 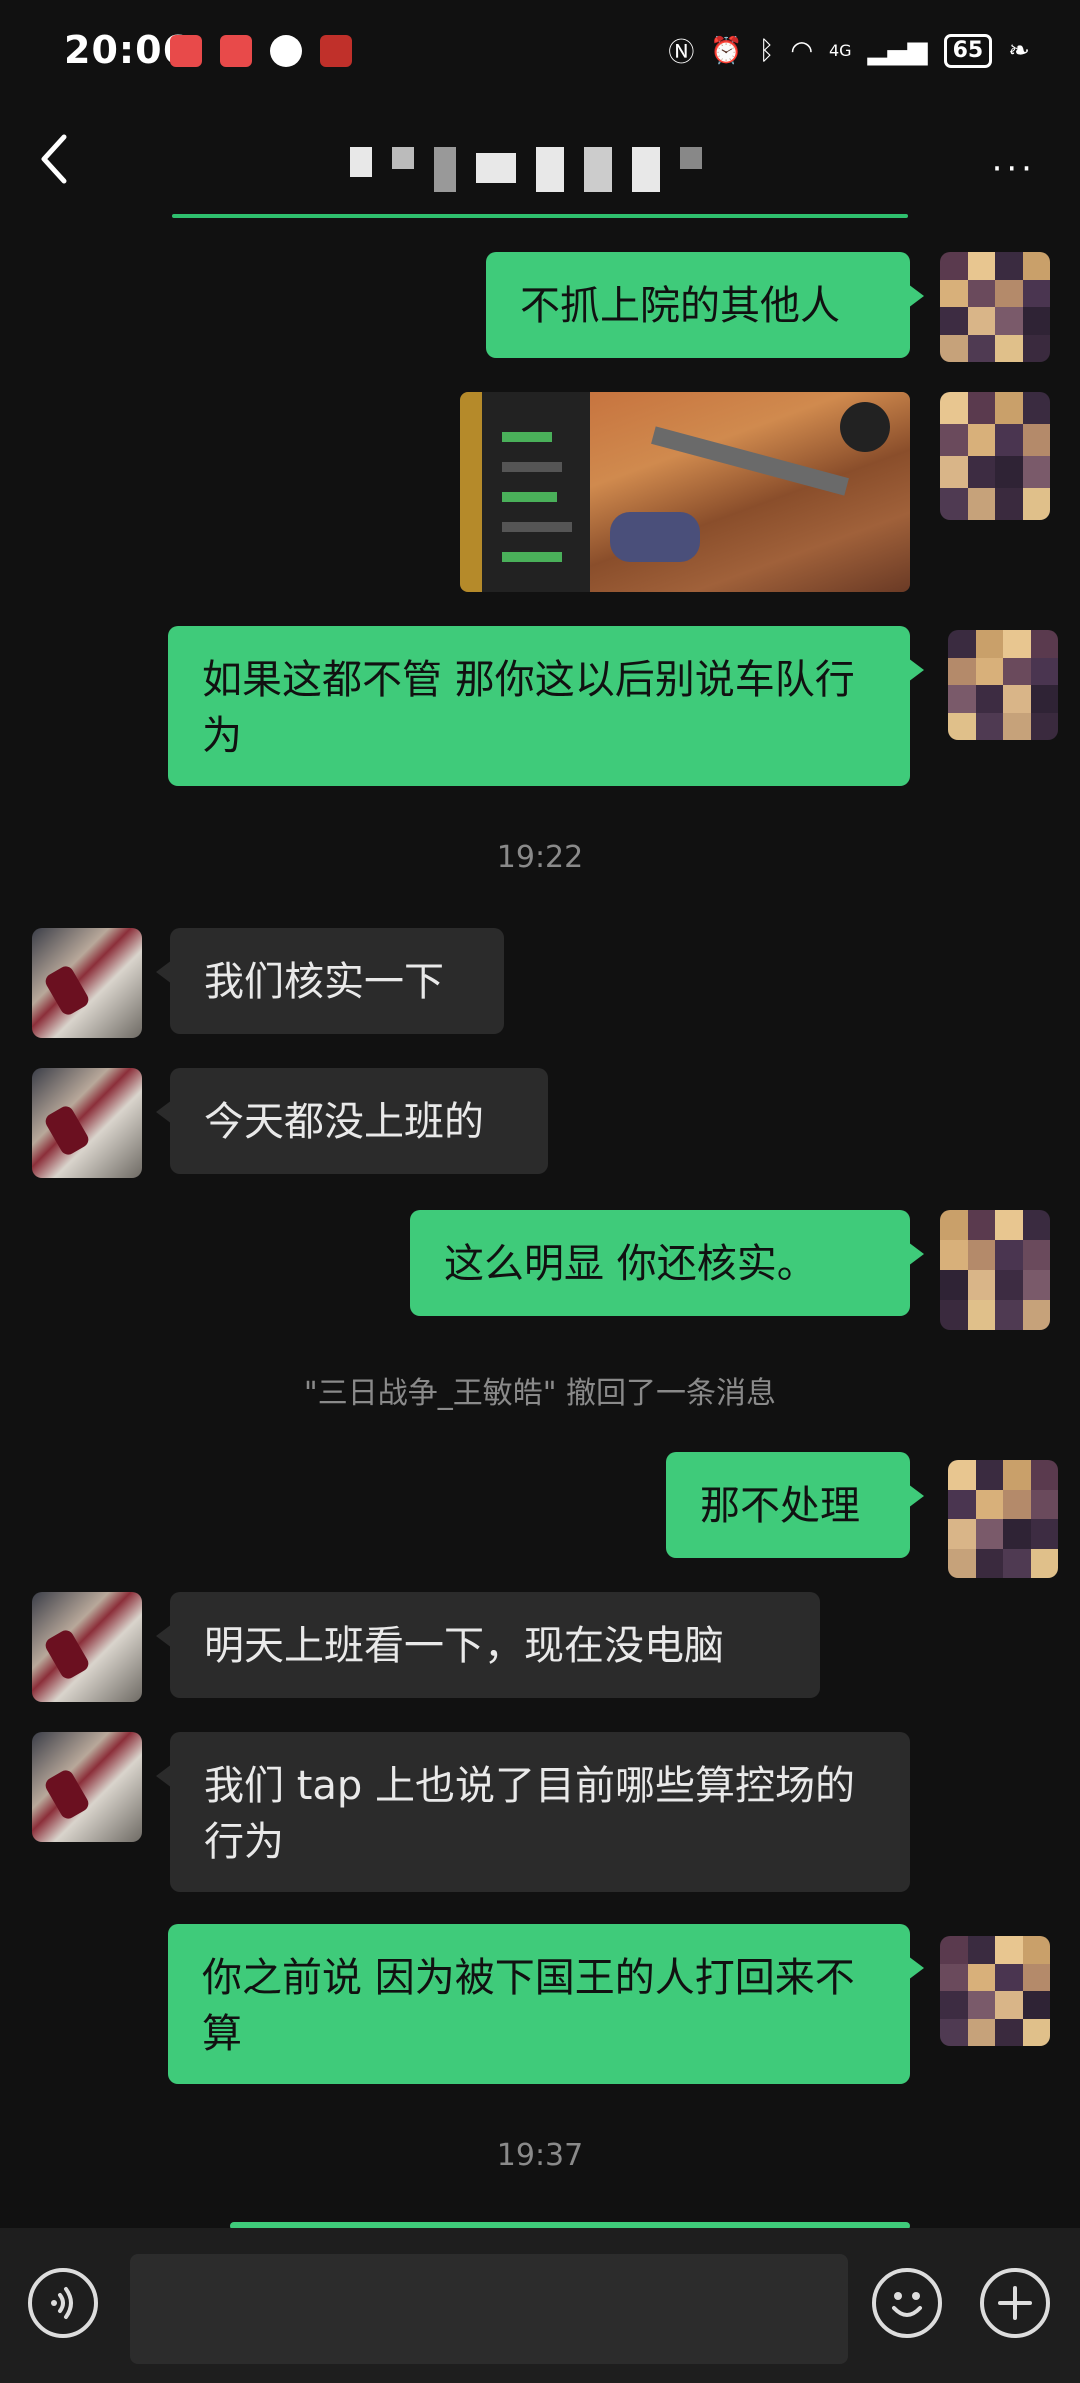 I want to click on message-text: 不抓上院的其他人, so click(x=680, y=306).